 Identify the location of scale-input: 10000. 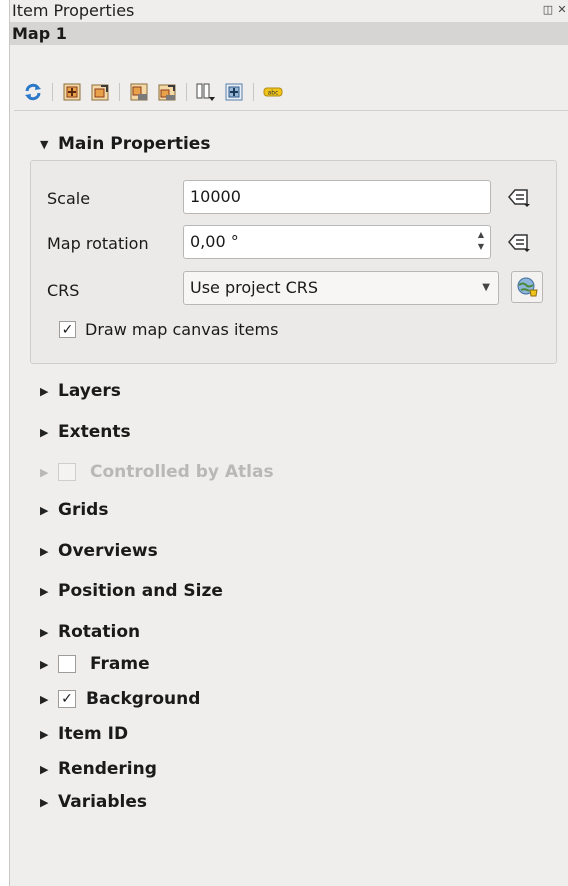
(337, 197).